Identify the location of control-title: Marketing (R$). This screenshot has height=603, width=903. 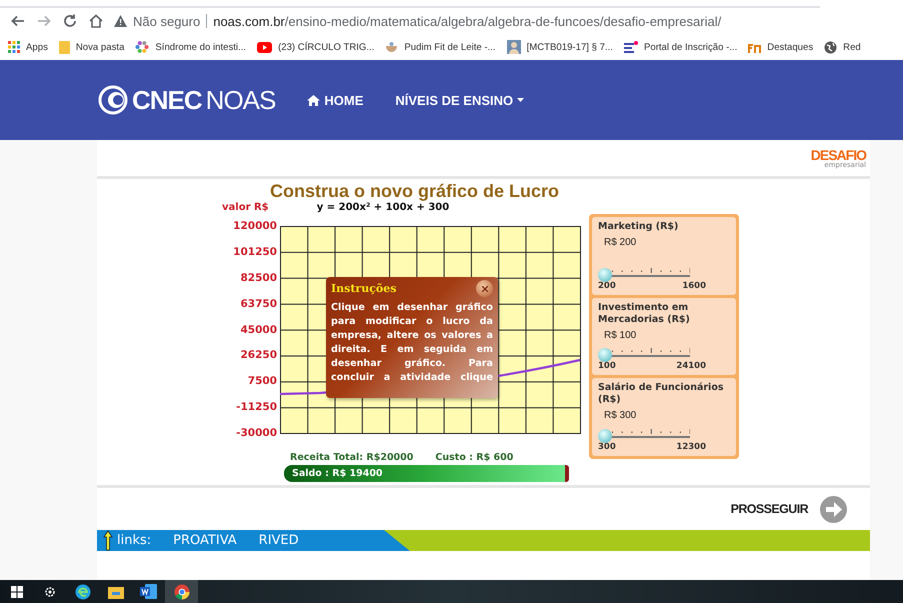
(639, 227).